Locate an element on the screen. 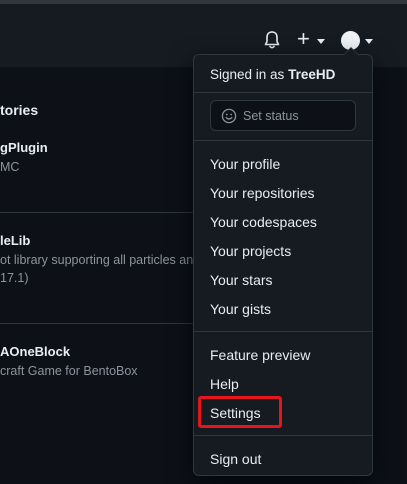 The width and height of the screenshot is (407, 484). menu-item-feature-preview: Feature preview is located at coordinates (260, 355).